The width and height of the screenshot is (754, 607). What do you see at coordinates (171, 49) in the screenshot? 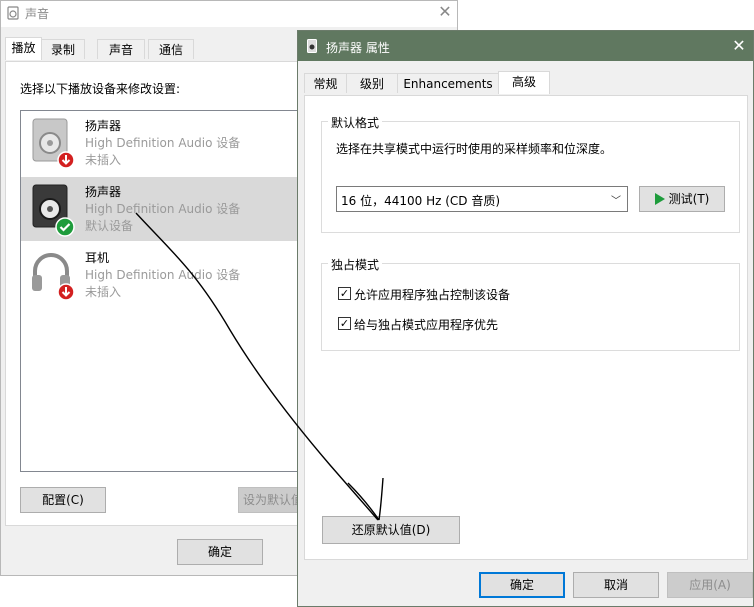
I see `tab-communications: 通信` at bounding box center [171, 49].